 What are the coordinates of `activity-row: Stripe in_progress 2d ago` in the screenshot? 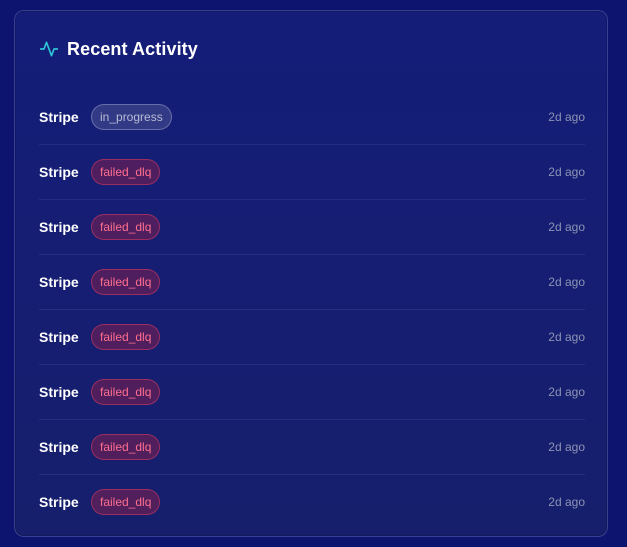 It's located at (312, 117).